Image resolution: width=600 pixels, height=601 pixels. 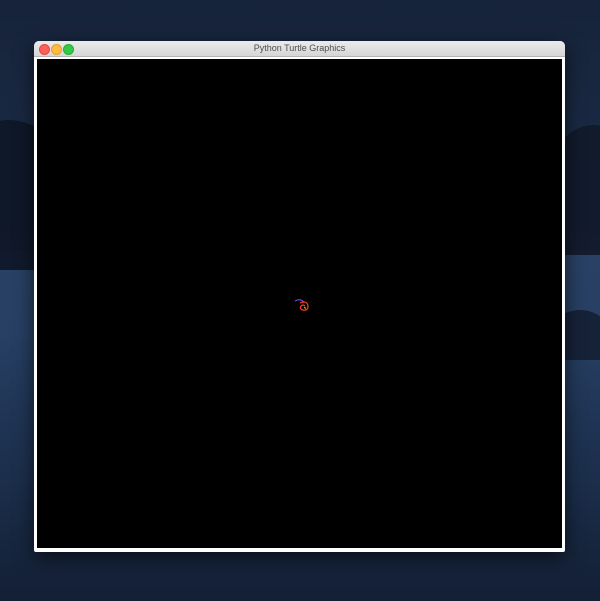 I want to click on window-titlebar: Python Turtle Graphics, so click(x=299, y=49).